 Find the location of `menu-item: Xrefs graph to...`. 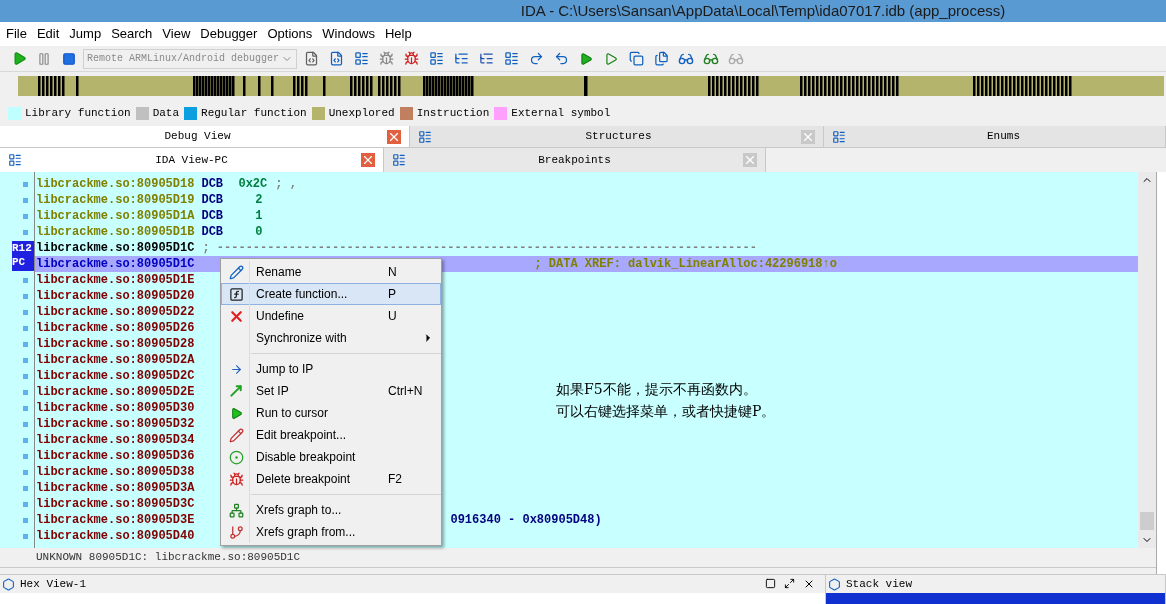

menu-item: Xrefs graph to... is located at coordinates (331, 510).